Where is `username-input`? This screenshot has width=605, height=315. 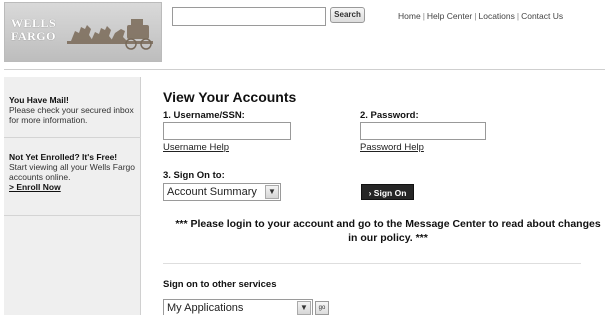 username-input is located at coordinates (227, 131).